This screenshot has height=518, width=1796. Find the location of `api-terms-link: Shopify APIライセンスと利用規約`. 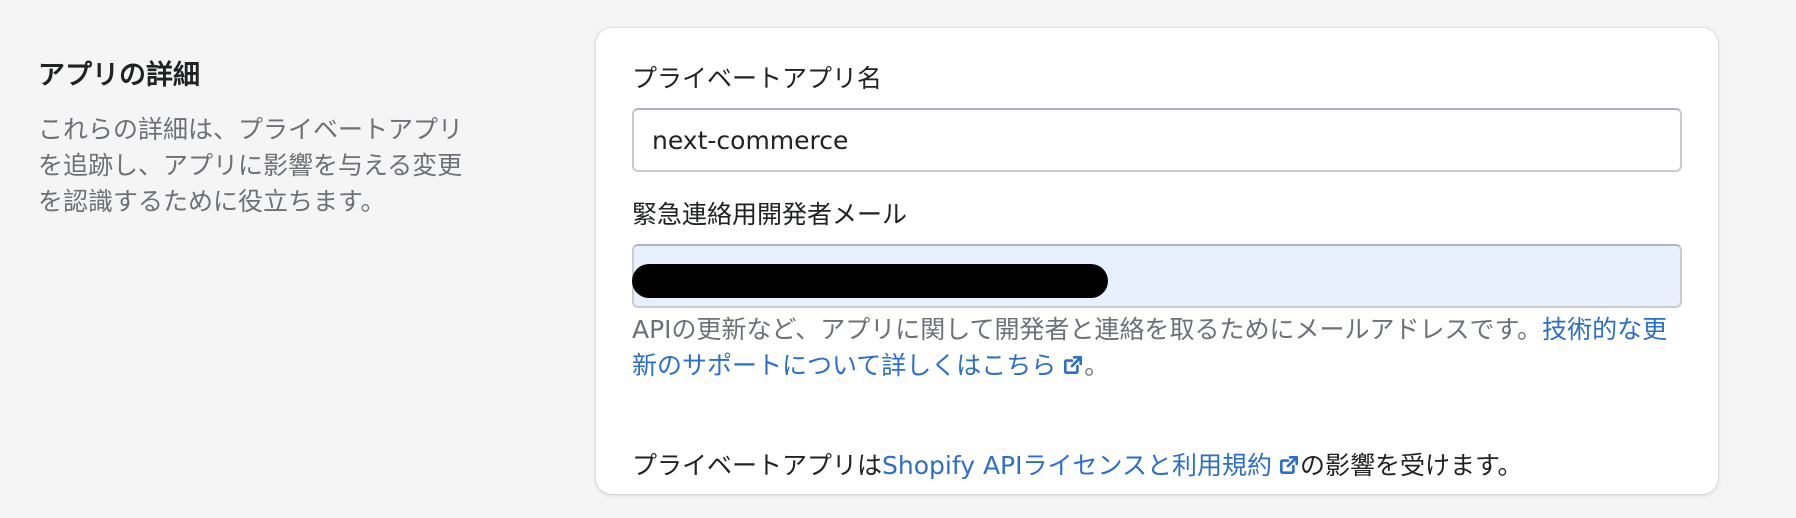

api-terms-link: Shopify APIライセンスと利用規約 is located at coordinates (1091, 465).